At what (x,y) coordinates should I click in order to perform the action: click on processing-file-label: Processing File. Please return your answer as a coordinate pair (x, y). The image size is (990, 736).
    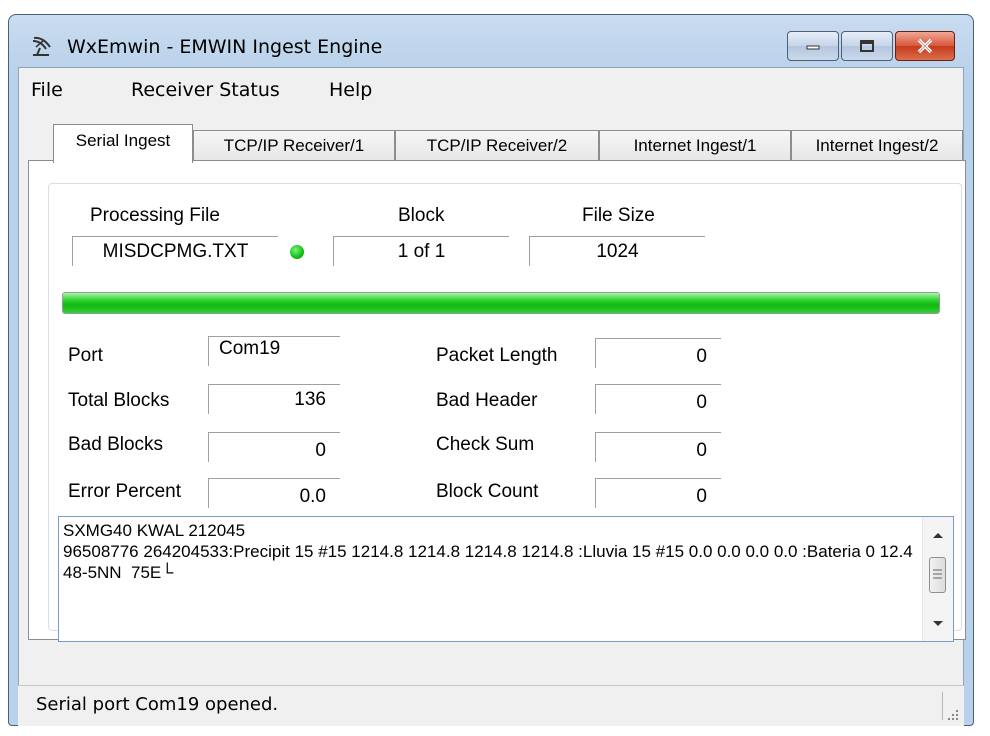
    Looking at the image, I should click on (155, 215).